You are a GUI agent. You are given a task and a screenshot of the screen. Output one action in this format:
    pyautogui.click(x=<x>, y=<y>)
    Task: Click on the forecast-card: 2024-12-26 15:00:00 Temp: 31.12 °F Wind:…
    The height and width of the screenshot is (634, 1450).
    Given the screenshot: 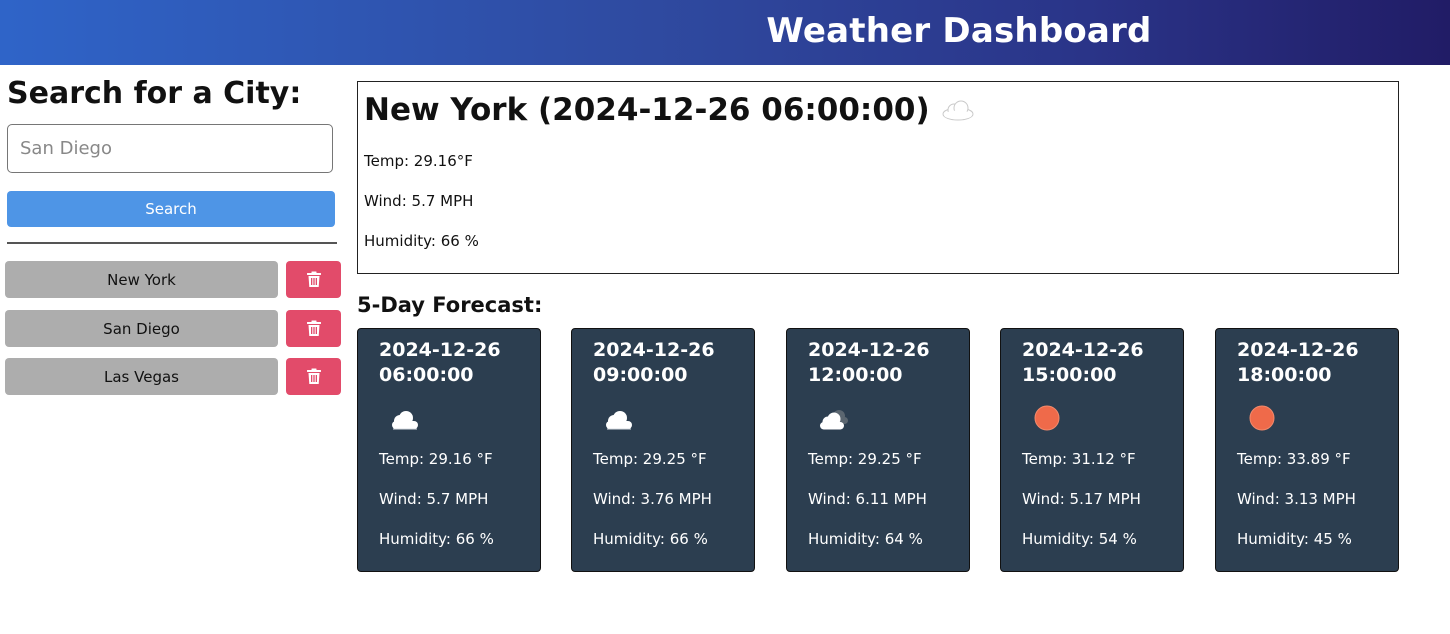 What is the action you would take?
    pyautogui.click(x=1092, y=450)
    